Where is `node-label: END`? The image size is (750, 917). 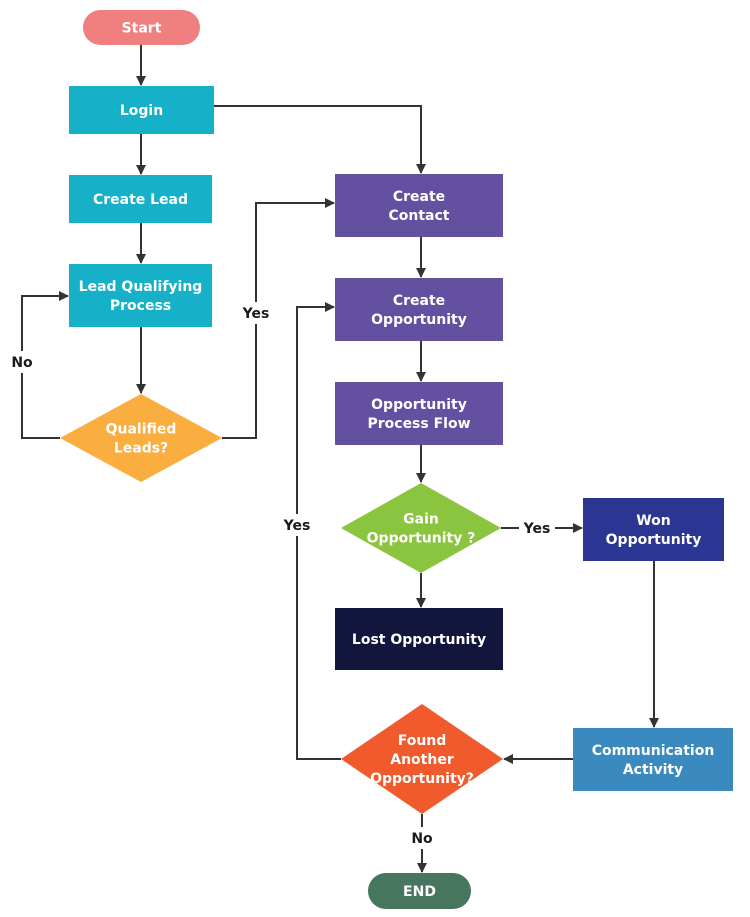
node-label: END is located at coordinates (419, 892).